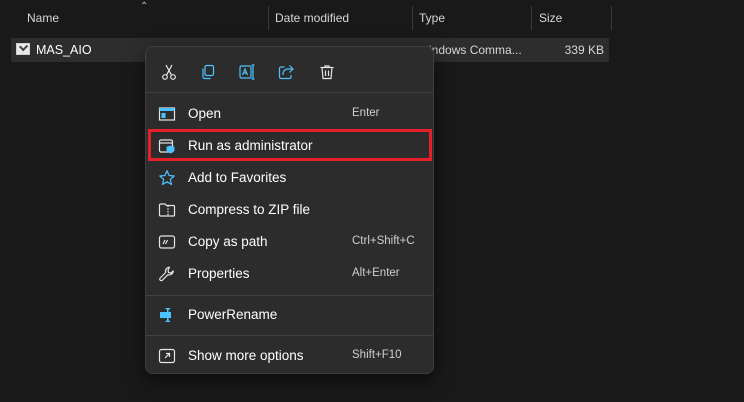 This screenshot has height=402, width=744. I want to click on menu-item-compress-to-zip: Compress to ZIP file, so click(289, 210).